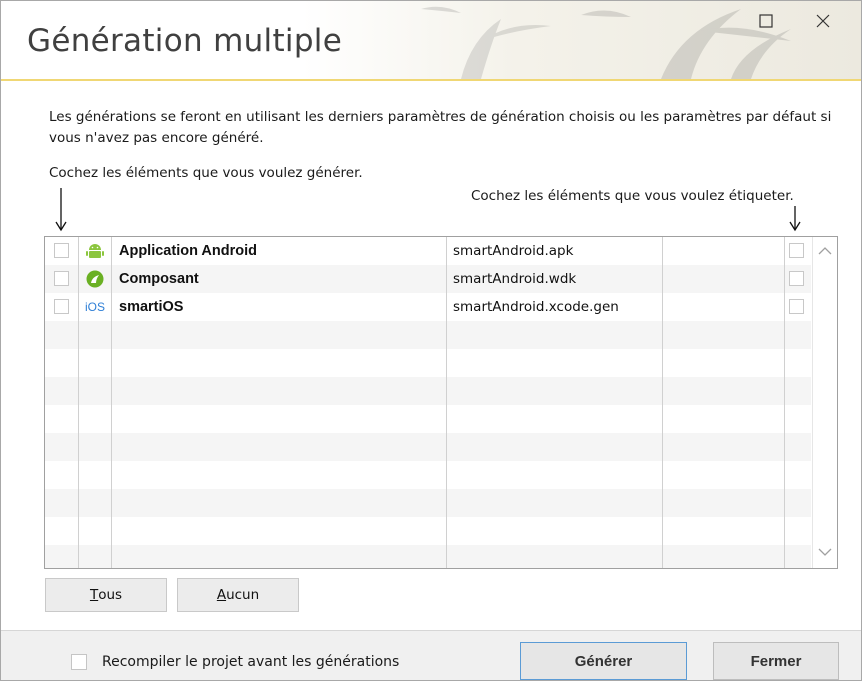 Image resolution: width=862 pixels, height=681 pixels. I want to click on close-button: Fermer, so click(776, 661).